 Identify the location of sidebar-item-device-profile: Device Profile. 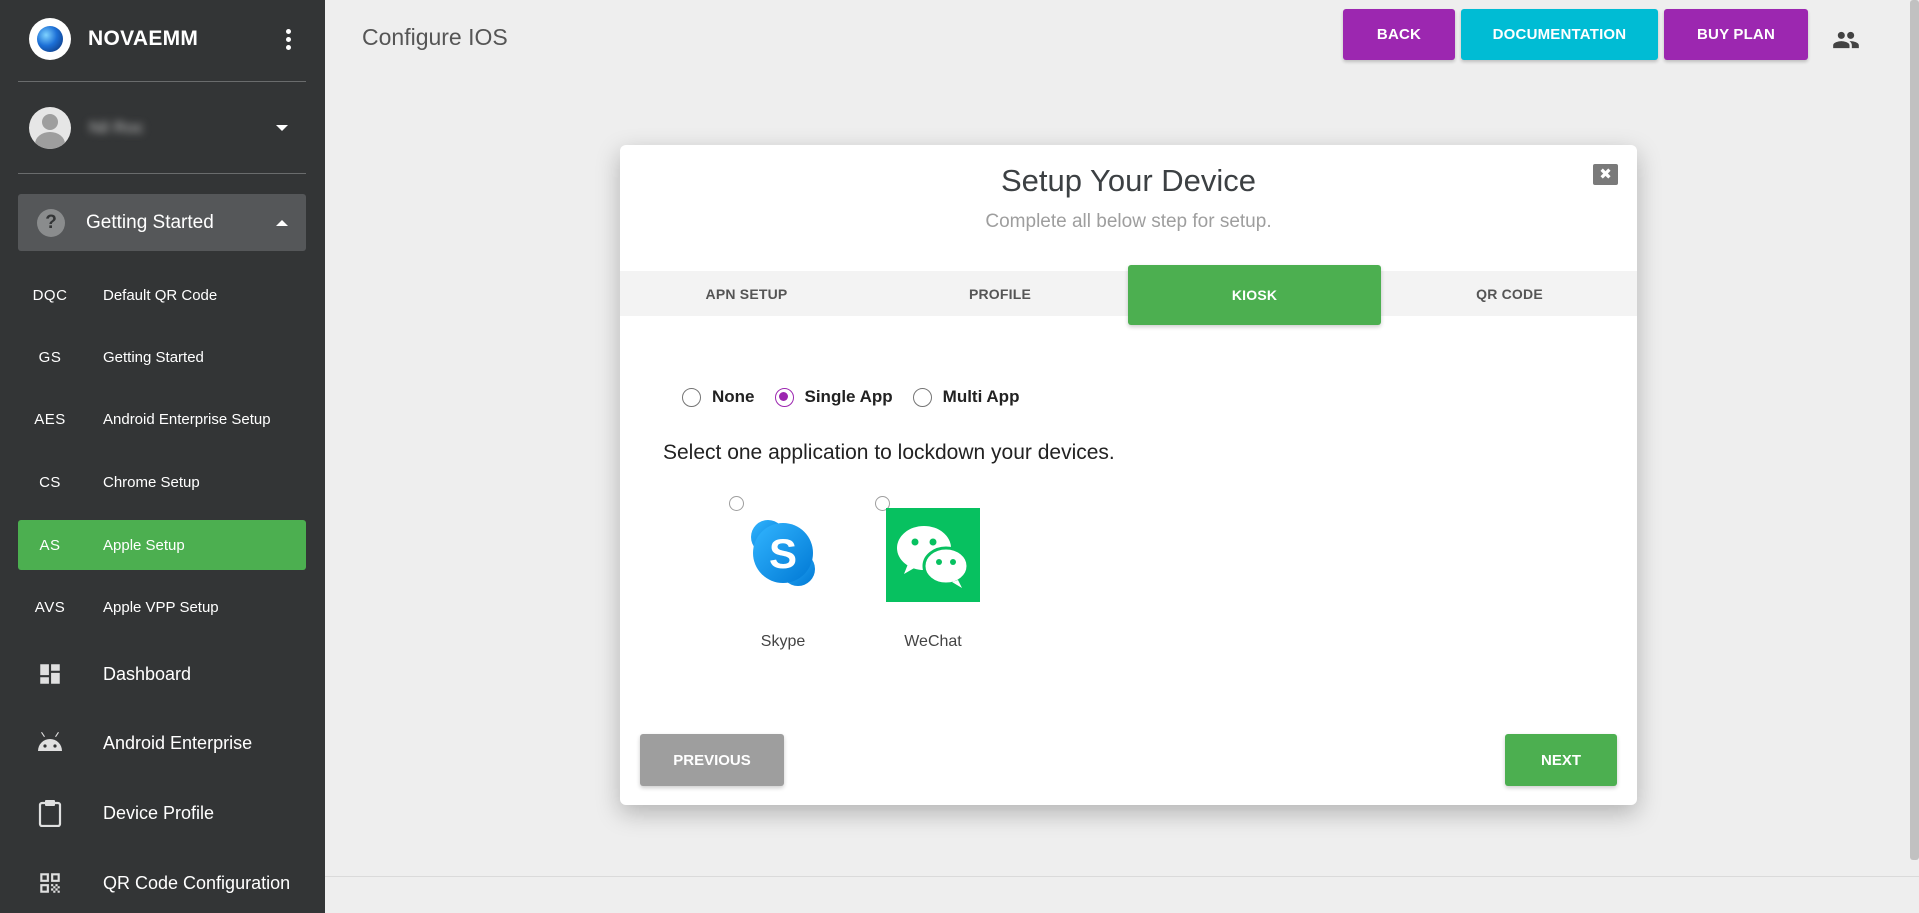
(162, 813).